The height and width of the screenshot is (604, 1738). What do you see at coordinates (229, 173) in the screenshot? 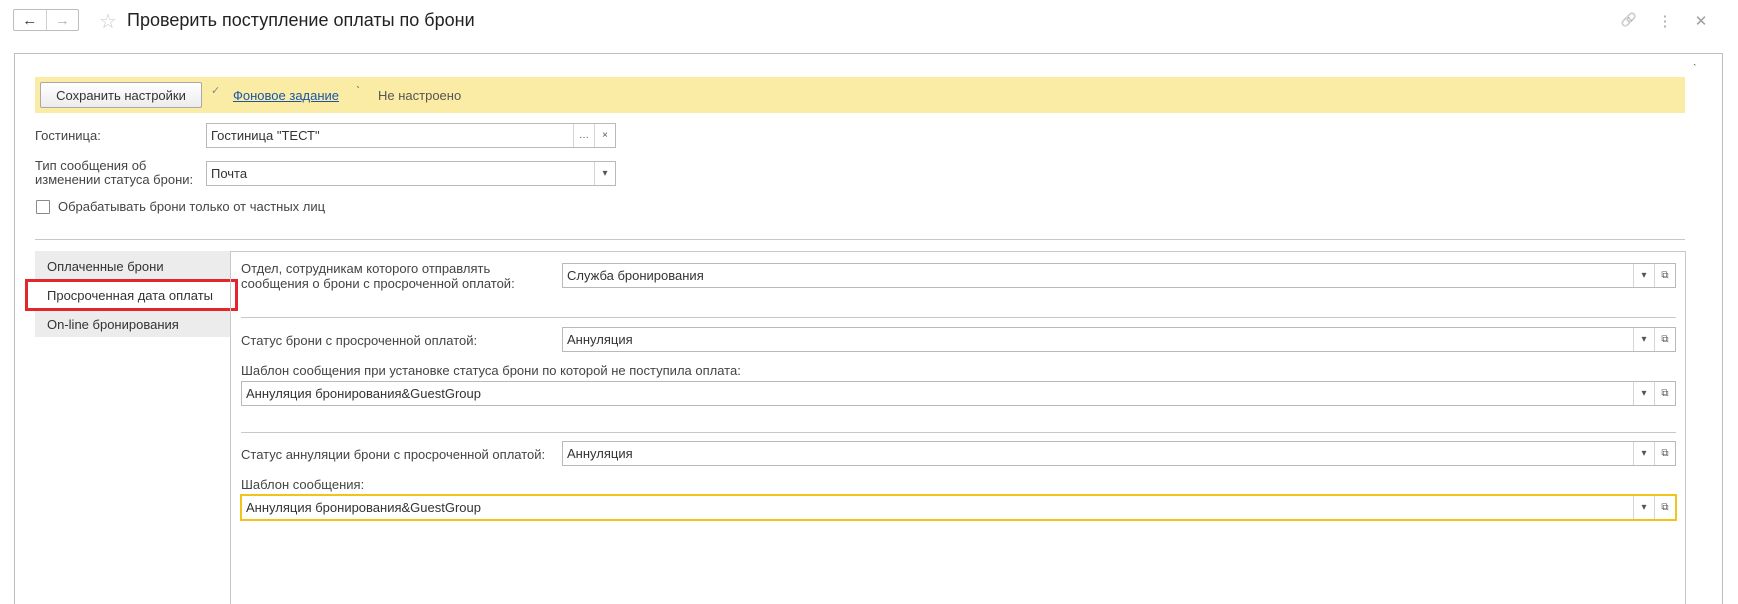
I see `message-type-value: Почта` at bounding box center [229, 173].